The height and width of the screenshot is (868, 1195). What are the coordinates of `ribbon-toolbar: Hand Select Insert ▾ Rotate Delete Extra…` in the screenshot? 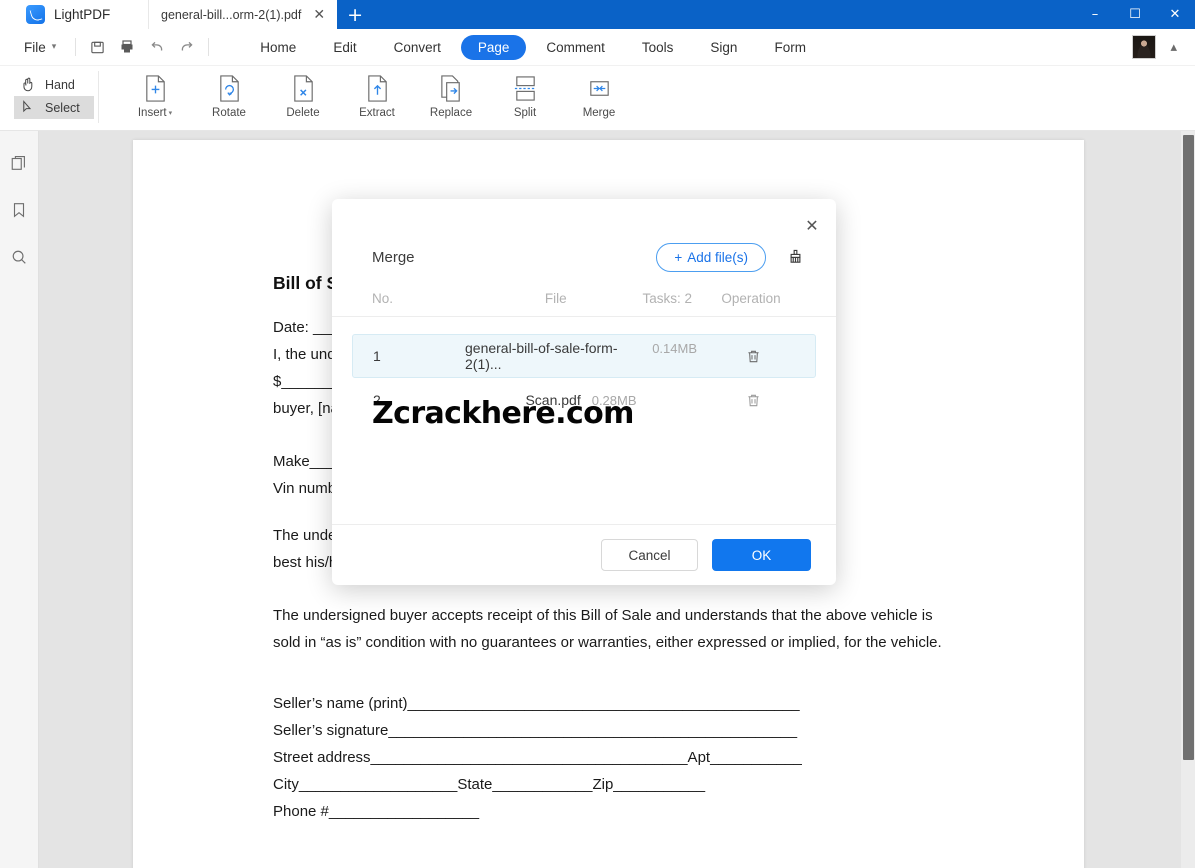 It's located at (597, 98).